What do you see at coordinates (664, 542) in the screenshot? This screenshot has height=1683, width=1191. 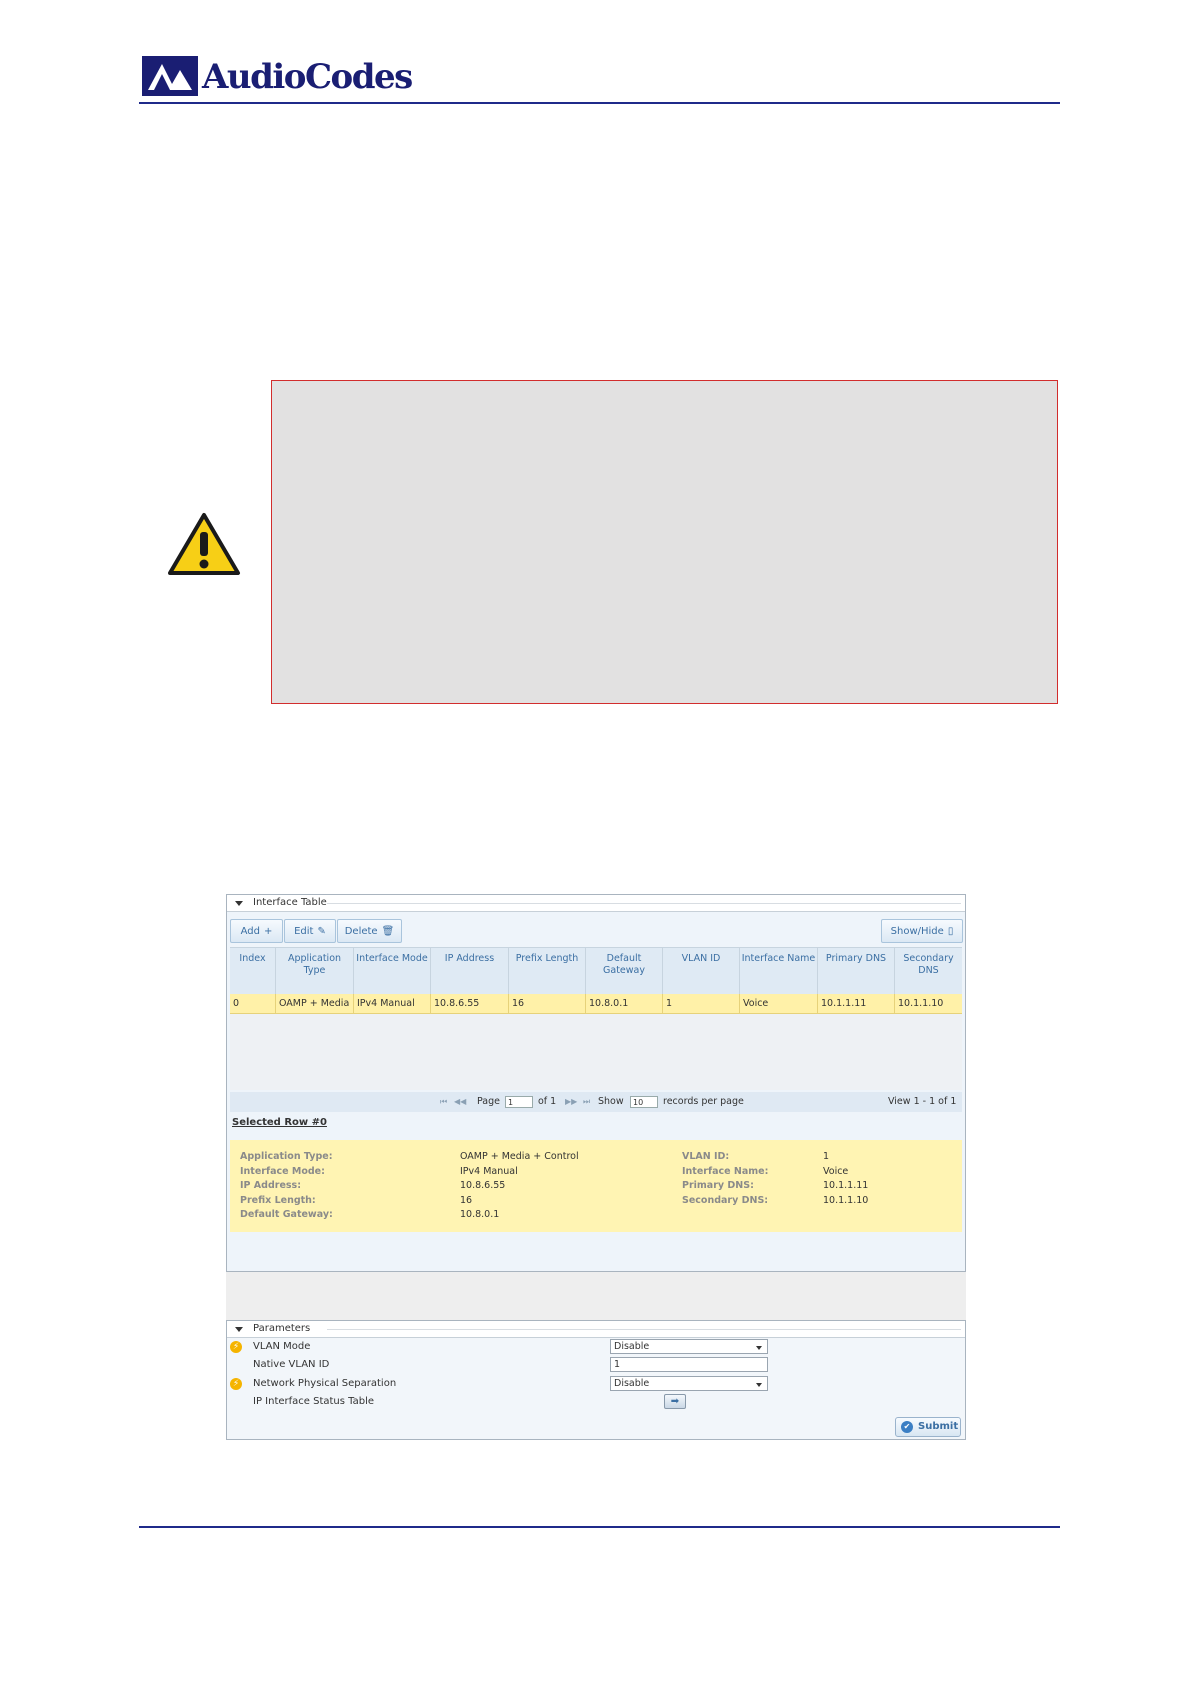 I see `warning-note-box` at bounding box center [664, 542].